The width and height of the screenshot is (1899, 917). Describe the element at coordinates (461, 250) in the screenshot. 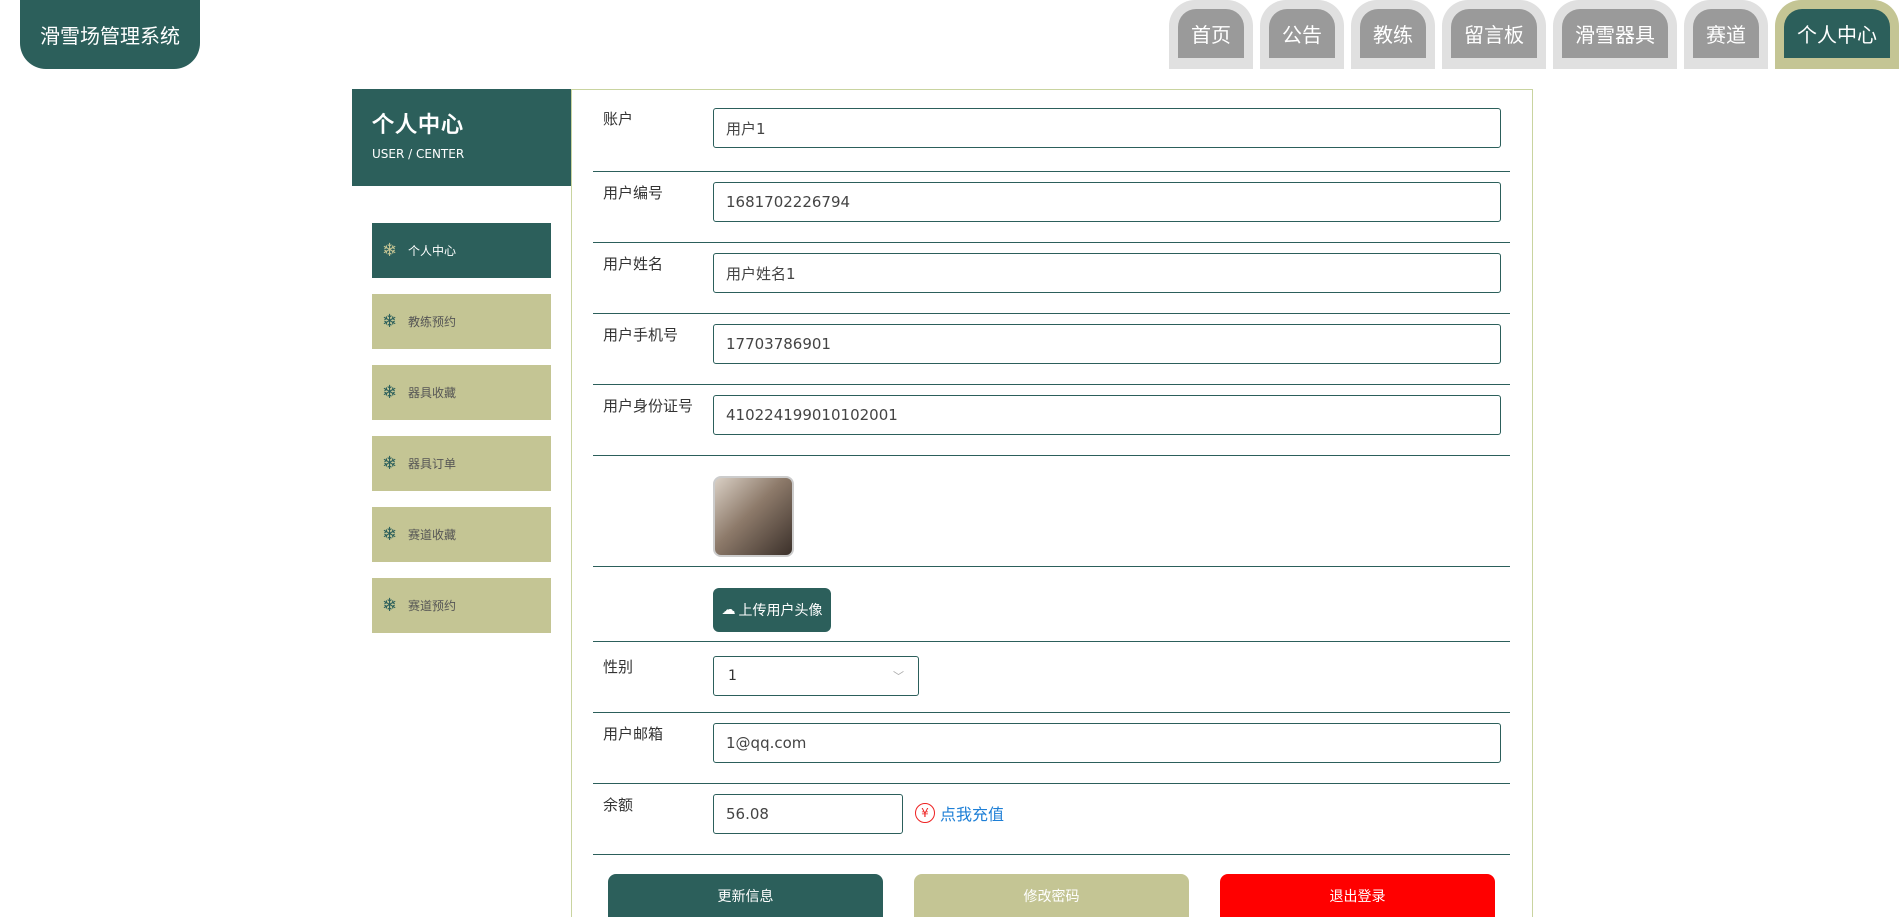

I see `sidebar-item-user-center: ❄ 个人中心` at that location.